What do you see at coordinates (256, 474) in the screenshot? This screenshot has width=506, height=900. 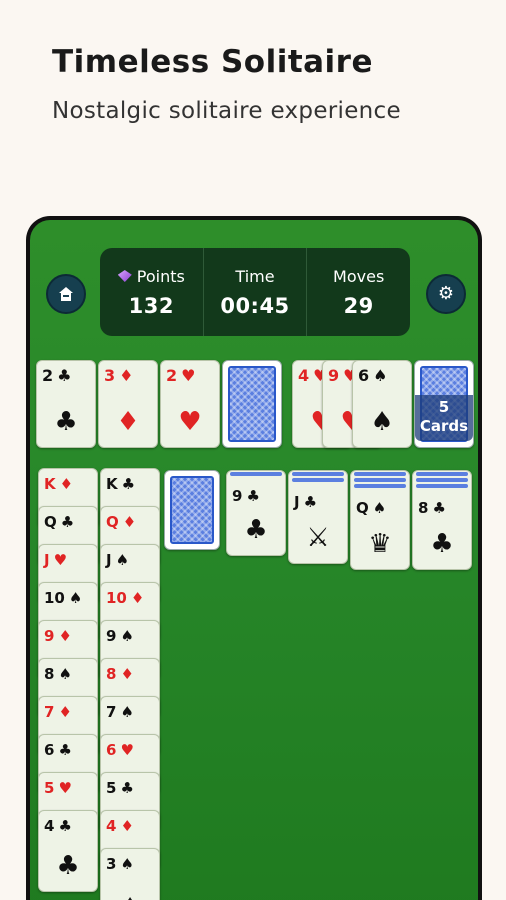 I see `tableau-column-4-back-edge` at bounding box center [256, 474].